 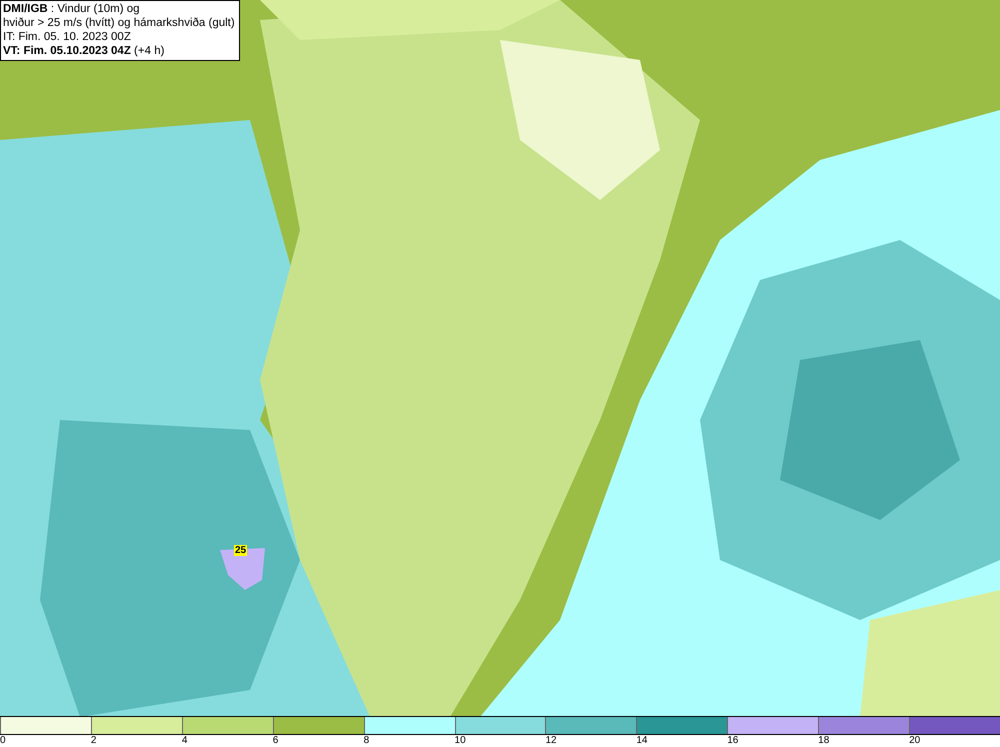 I want to click on scale-tick-label: 8, so click(x=367, y=741).